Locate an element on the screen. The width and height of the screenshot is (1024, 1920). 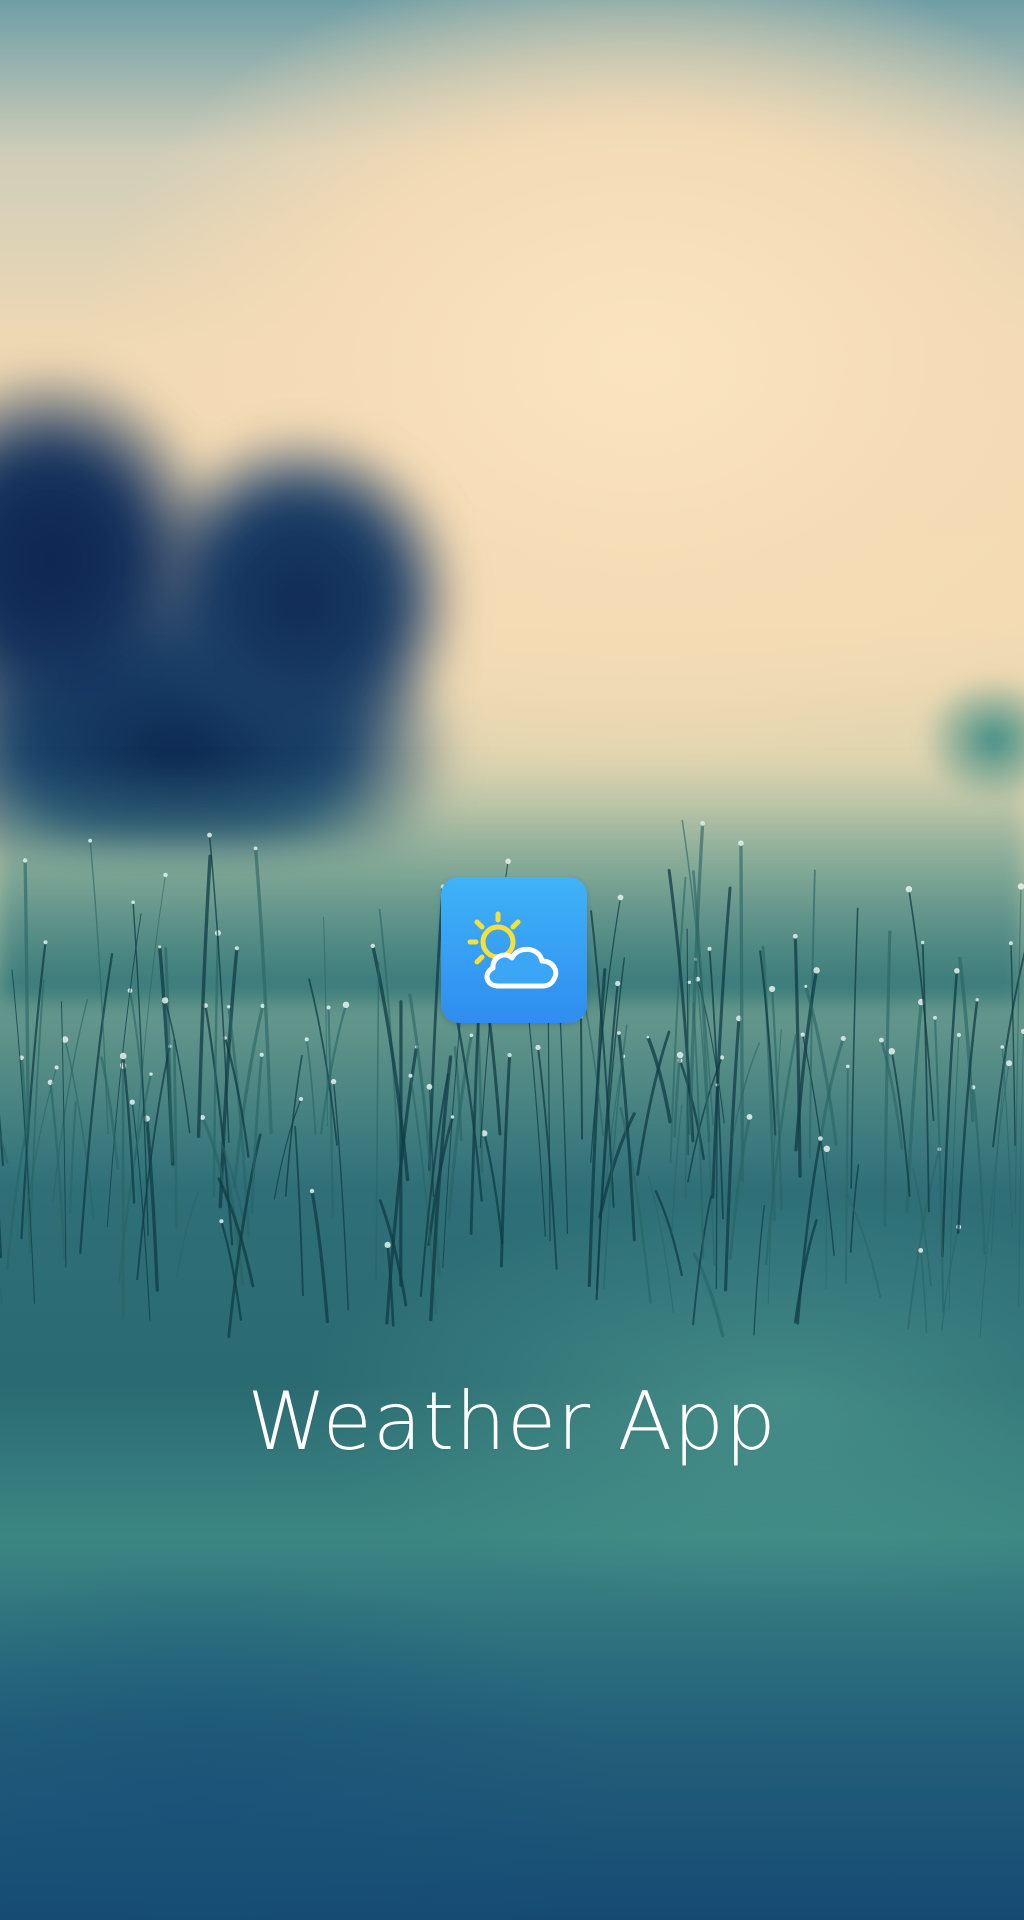
app-icon is located at coordinates (514, 950).